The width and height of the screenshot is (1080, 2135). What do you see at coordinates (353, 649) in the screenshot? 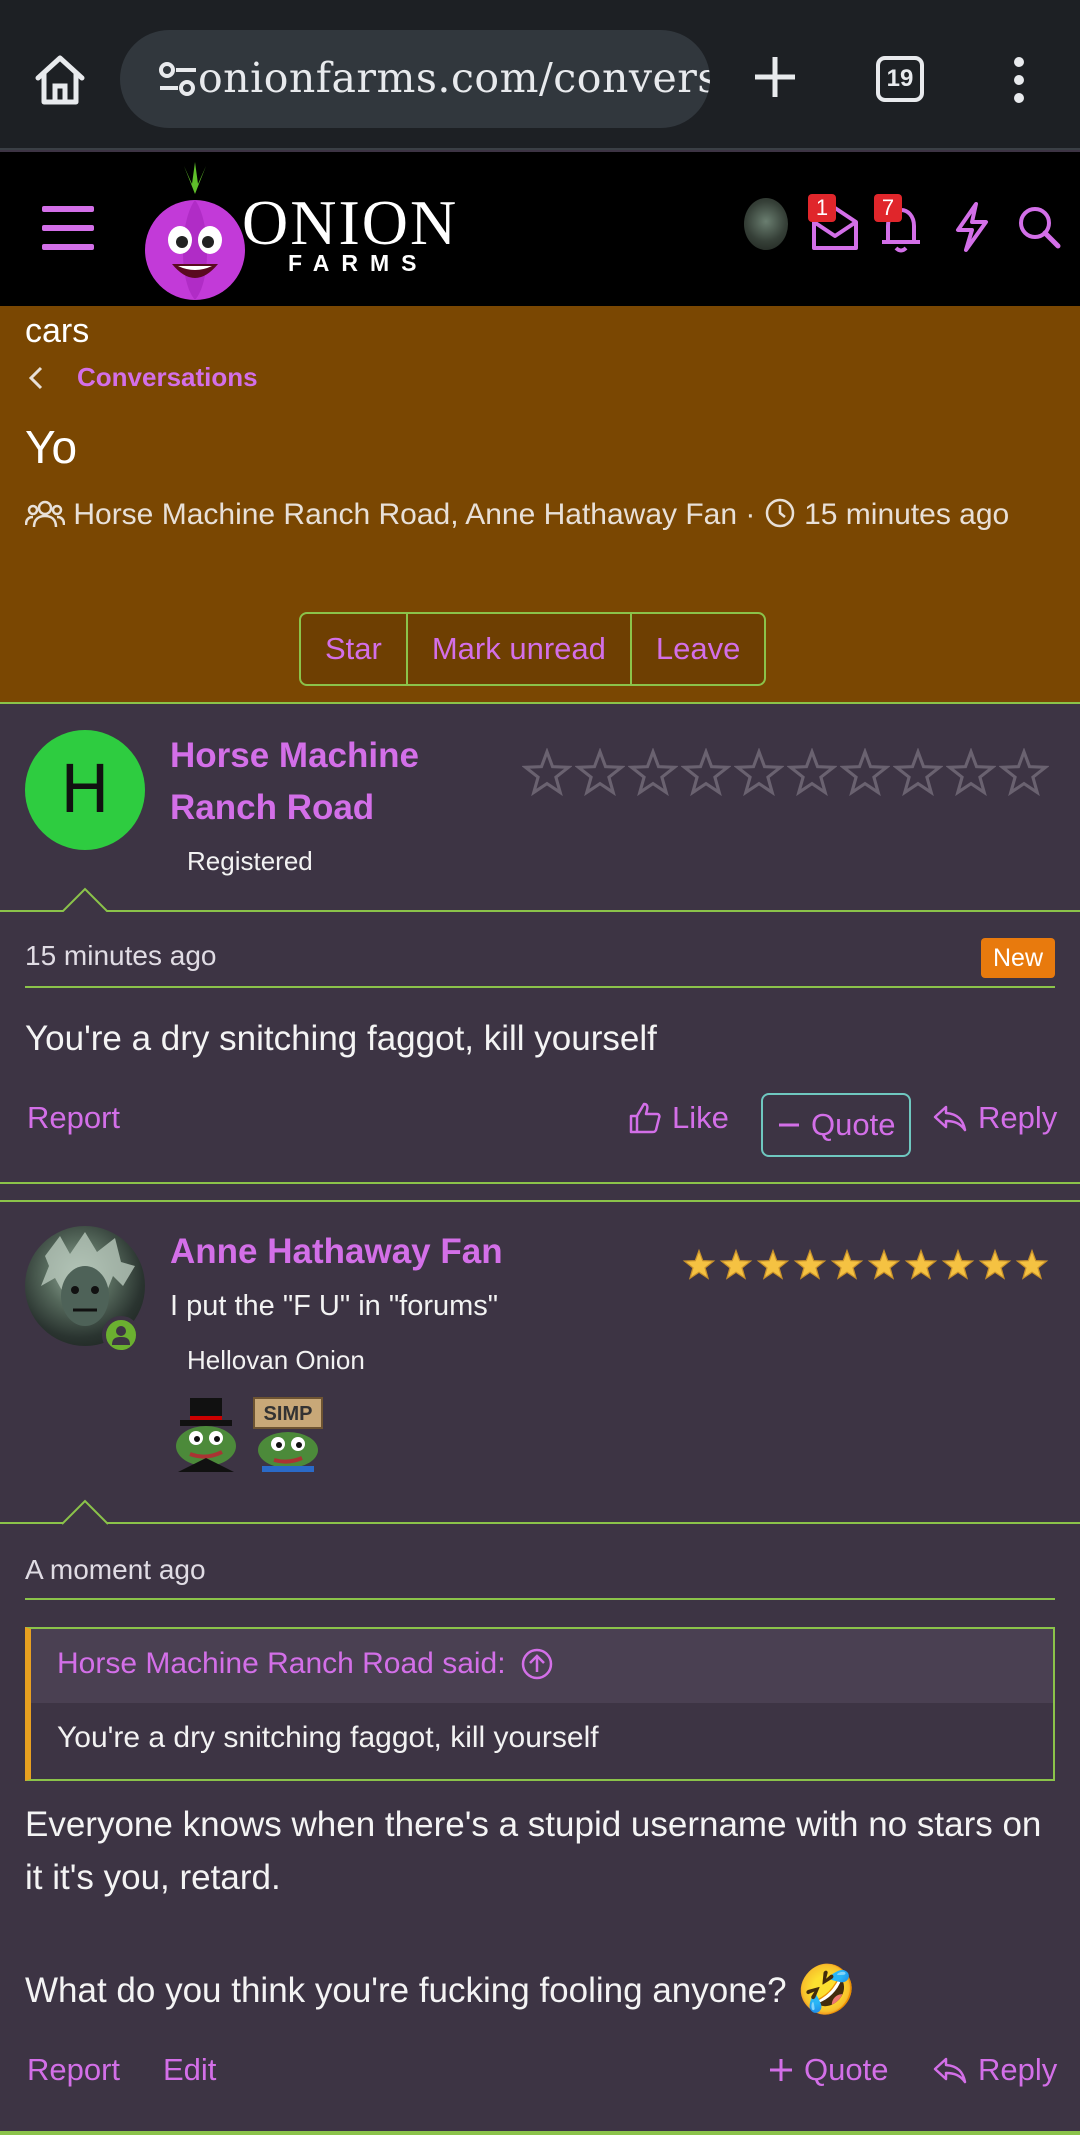
I see `star-button: Star` at bounding box center [353, 649].